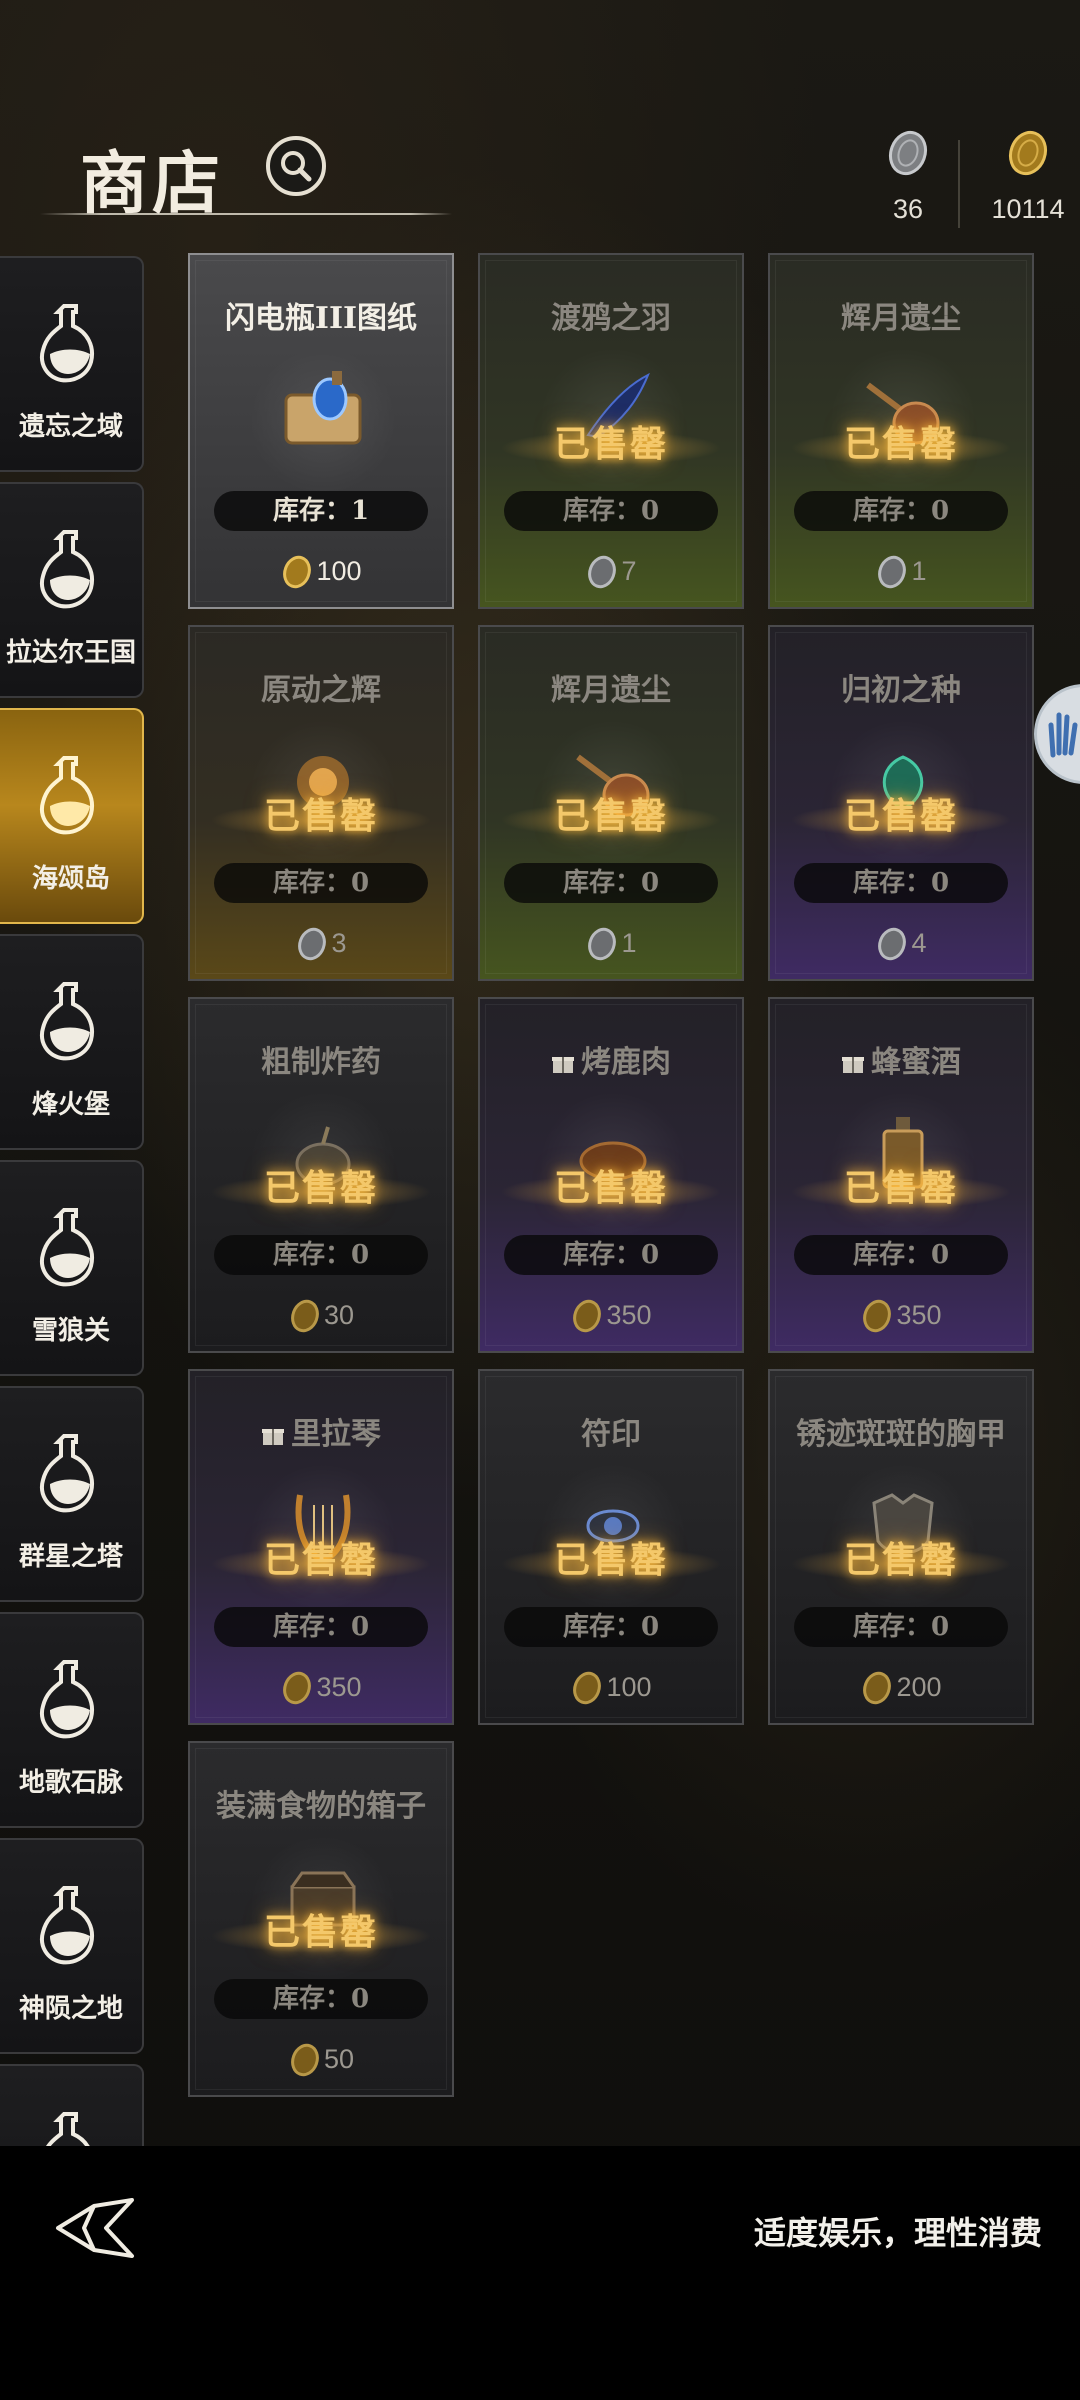 The image size is (1080, 2400). I want to click on region-sidebar: 遗忘之域 拉达尔王国 海颂岛 烽火堡 雪狼关 群星之塔 地歌石脉 神陨之地, so click(73, 1200).